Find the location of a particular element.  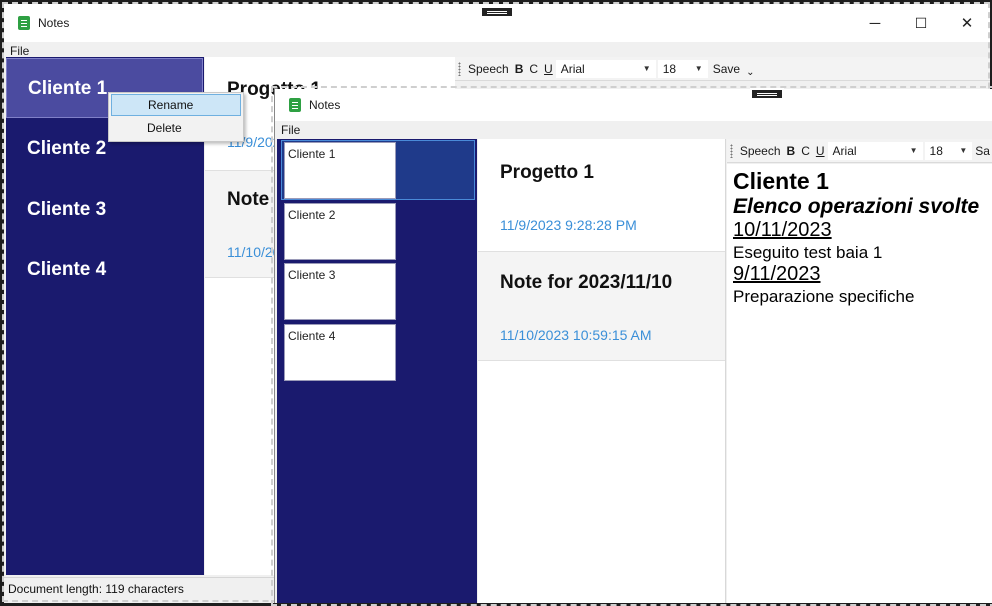

front-window-titlebar: Notes is located at coordinates (633, 105).